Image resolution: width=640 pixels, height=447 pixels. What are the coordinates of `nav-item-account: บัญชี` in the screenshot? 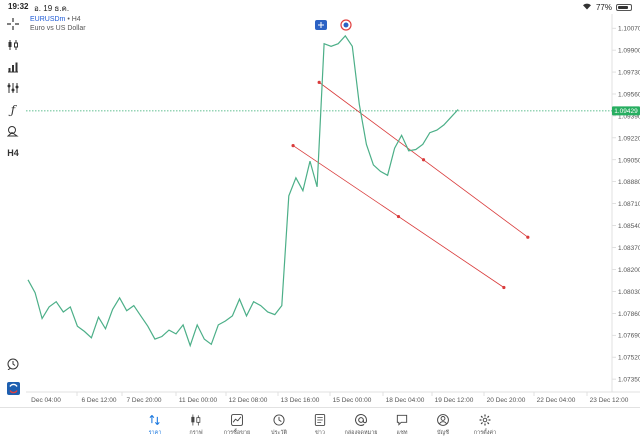 It's located at (443, 427).